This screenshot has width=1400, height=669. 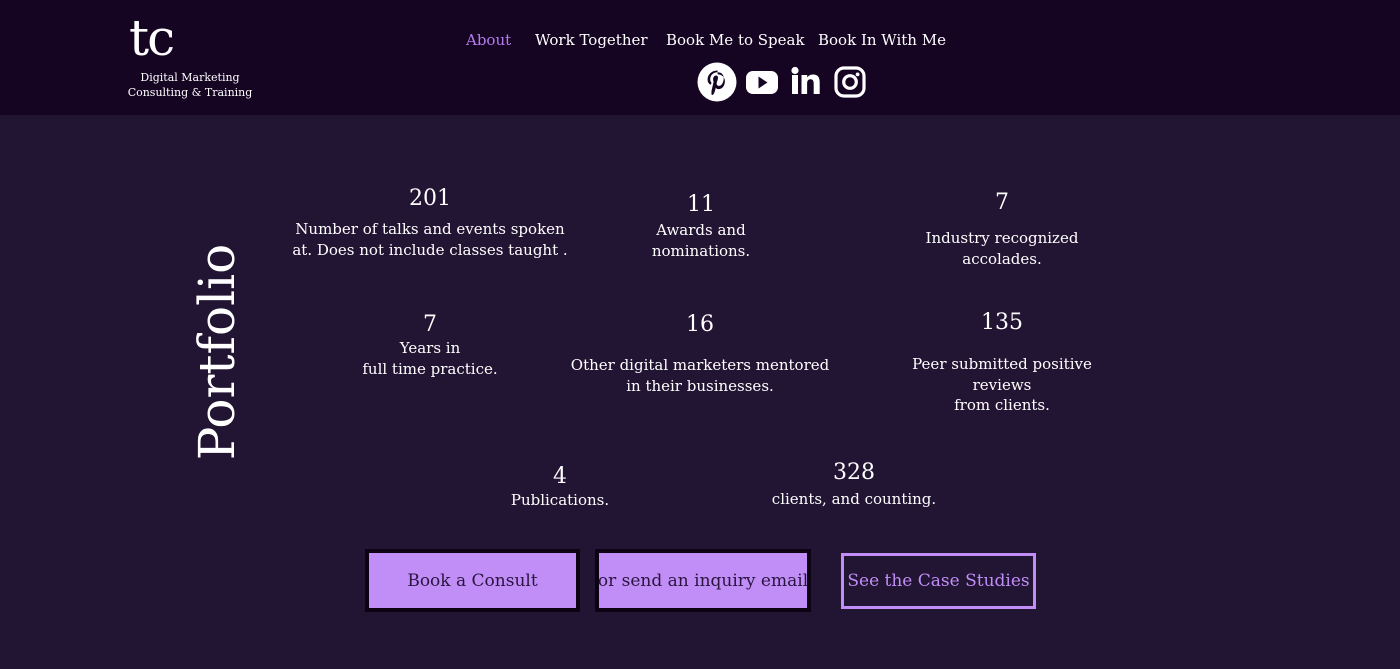 What do you see at coordinates (190, 85) in the screenshot?
I see `logo-tagline: Digital Marketing Consulting & Training` at bounding box center [190, 85].